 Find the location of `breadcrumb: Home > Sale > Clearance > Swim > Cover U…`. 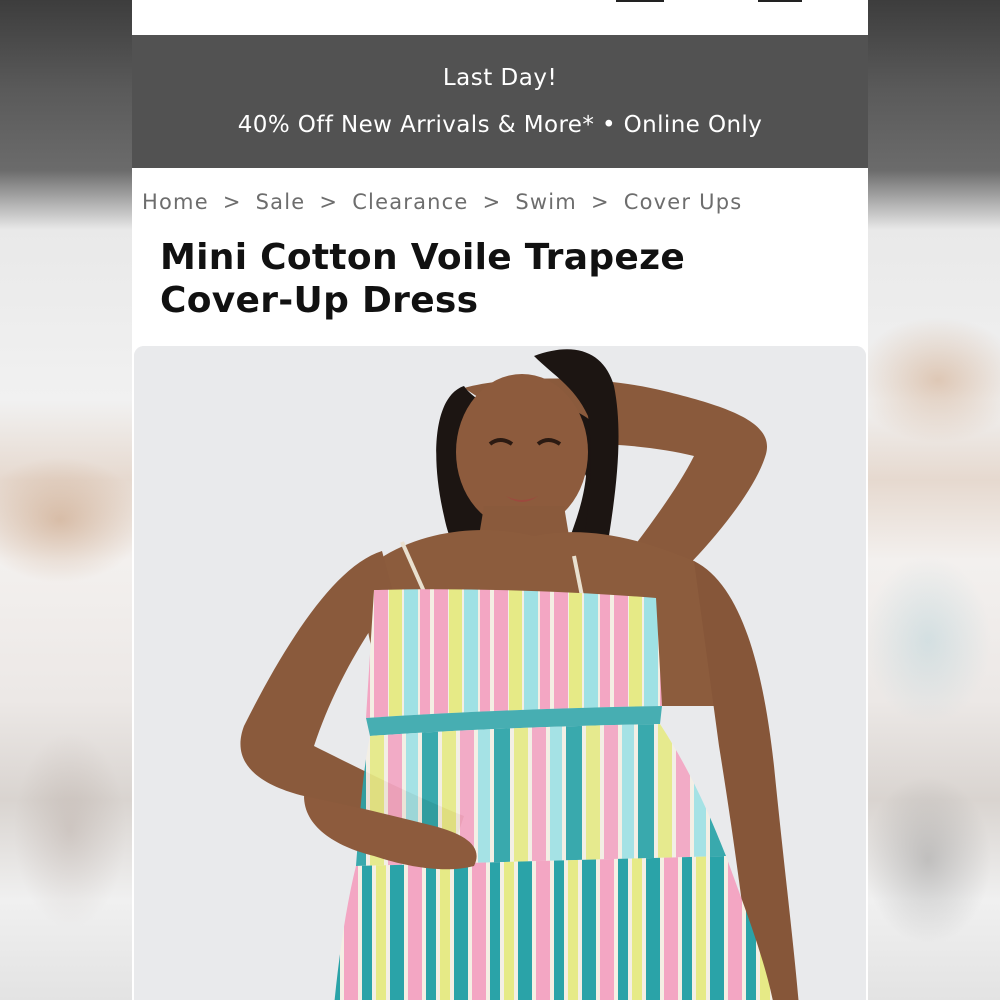

breadcrumb: Home > Sale > Clearance > Swim > Cover U… is located at coordinates (442, 202).